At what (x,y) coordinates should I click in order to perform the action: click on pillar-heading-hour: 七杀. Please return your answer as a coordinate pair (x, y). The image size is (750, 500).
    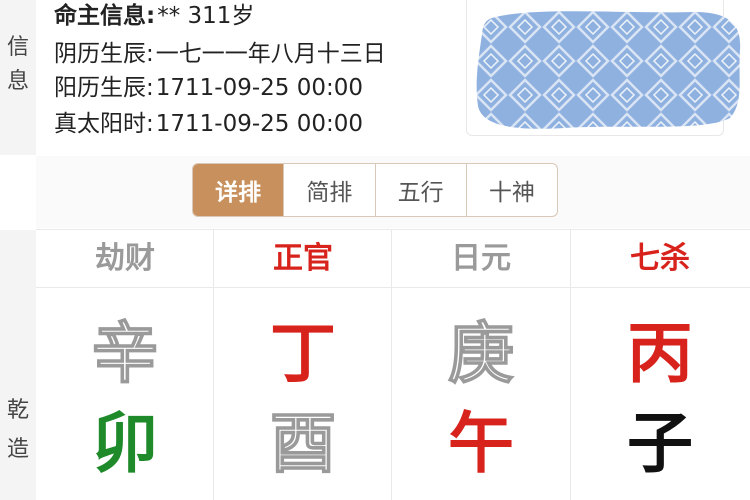
    Looking at the image, I should click on (660, 258).